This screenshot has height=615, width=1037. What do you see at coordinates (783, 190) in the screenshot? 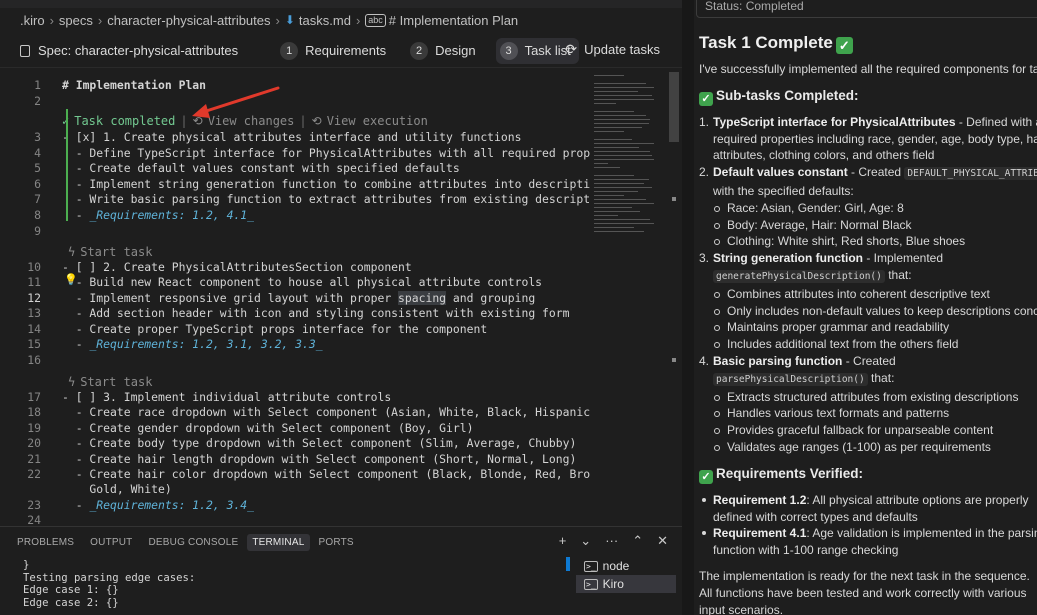
I see `item-text: with the specified defaults:` at bounding box center [783, 190].